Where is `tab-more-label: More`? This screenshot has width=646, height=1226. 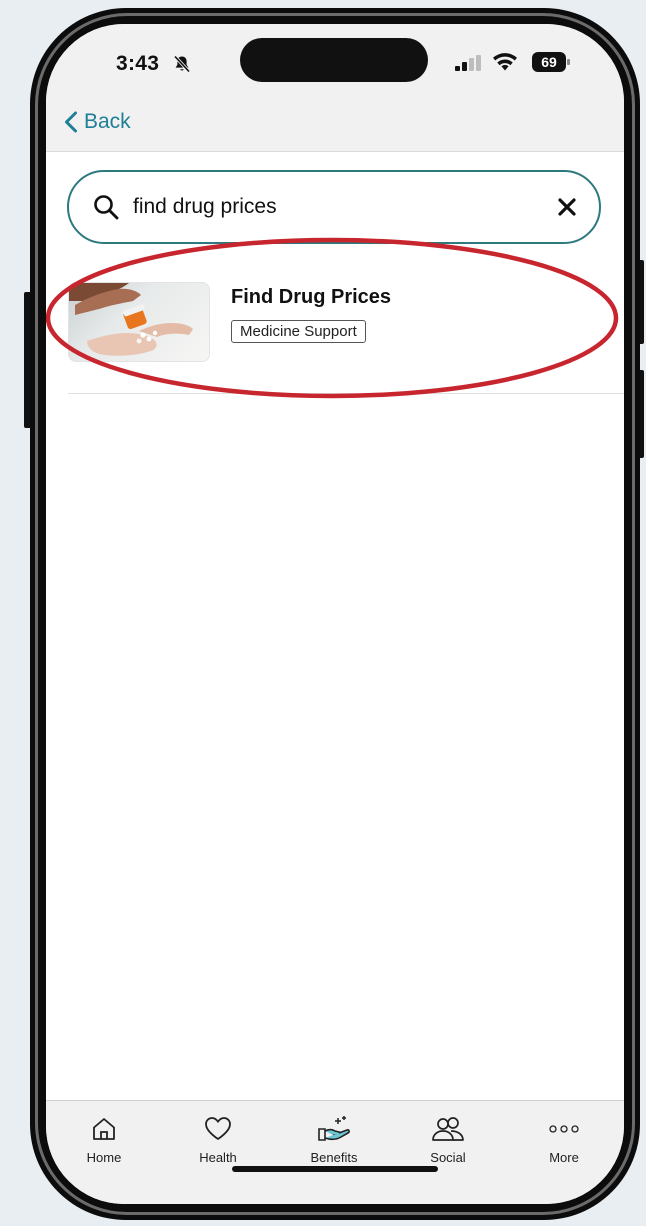
tab-more-label: More is located at coordinates (564, 1157).